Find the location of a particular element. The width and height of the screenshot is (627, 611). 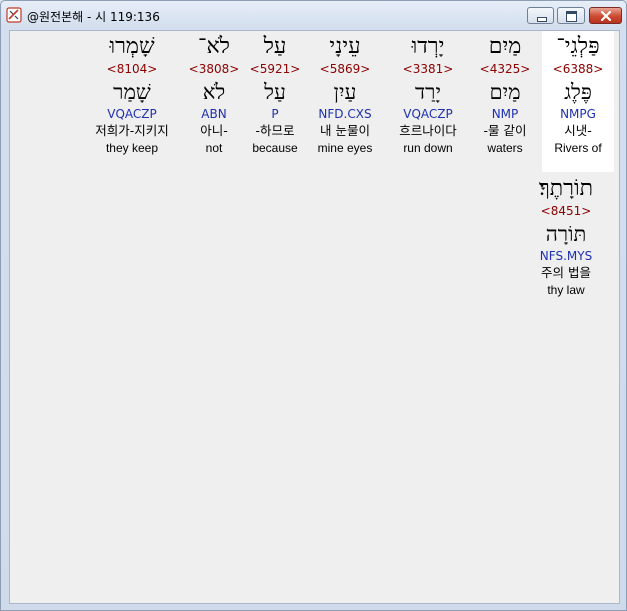

lemma: תּוֹרָה is located at coordinates (566, 234).